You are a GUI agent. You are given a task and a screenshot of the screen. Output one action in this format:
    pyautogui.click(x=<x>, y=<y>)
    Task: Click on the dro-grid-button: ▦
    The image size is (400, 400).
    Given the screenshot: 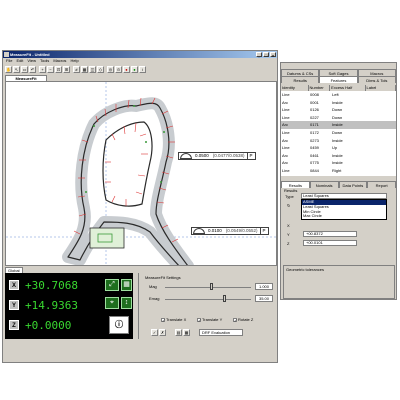 What is the action you would take?
    pyautogui.click(x=126, y=285)
    